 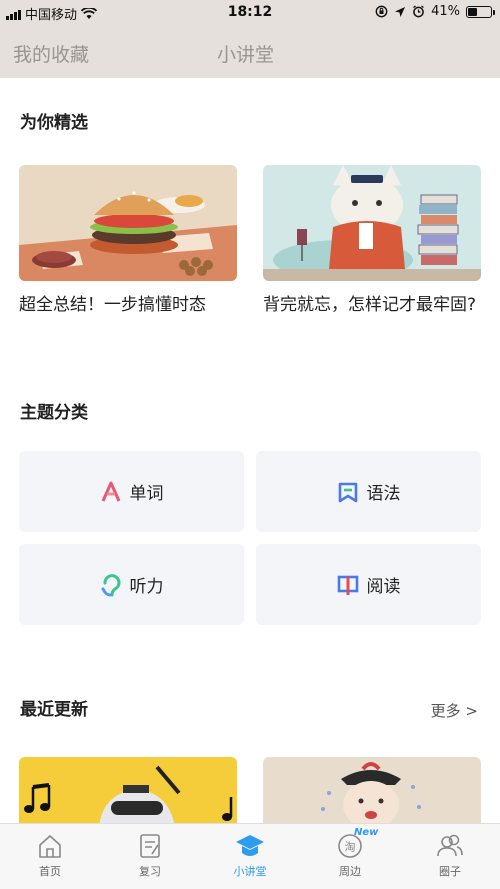 I want to click on category-grammar: 语法, so click(x=368, y=491).